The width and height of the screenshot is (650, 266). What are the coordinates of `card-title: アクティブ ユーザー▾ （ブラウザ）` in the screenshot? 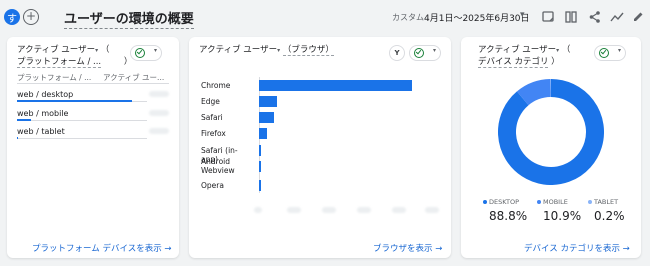 It's located at (266, 50).